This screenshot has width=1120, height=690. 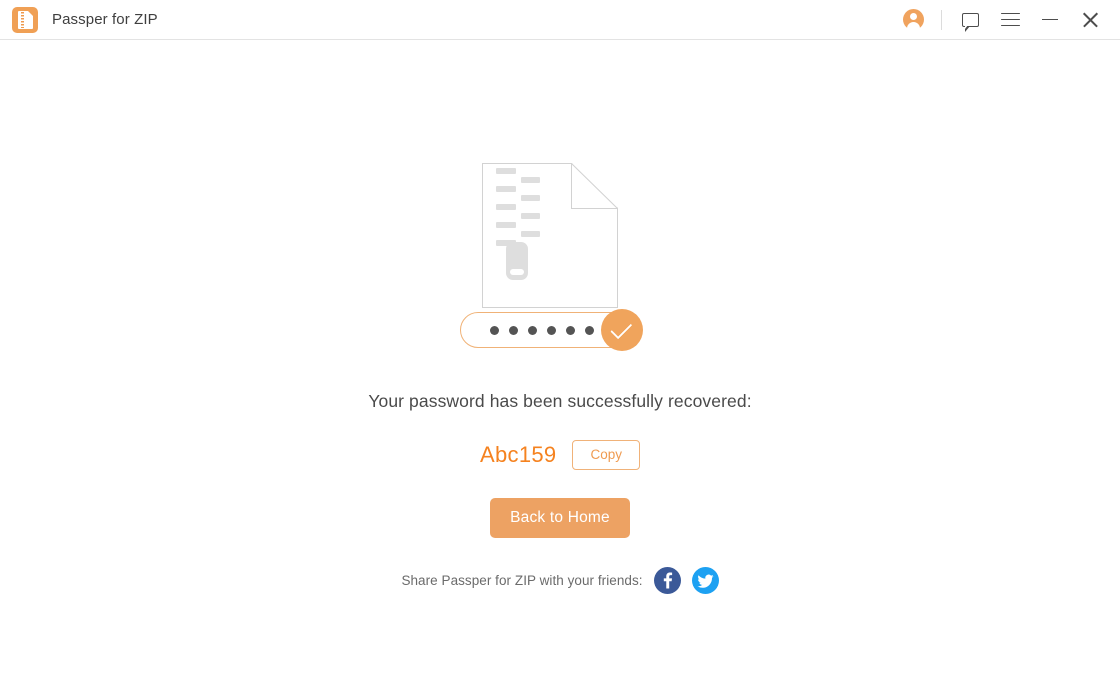 I want to click on close-button, so click(x=1090, y=20).